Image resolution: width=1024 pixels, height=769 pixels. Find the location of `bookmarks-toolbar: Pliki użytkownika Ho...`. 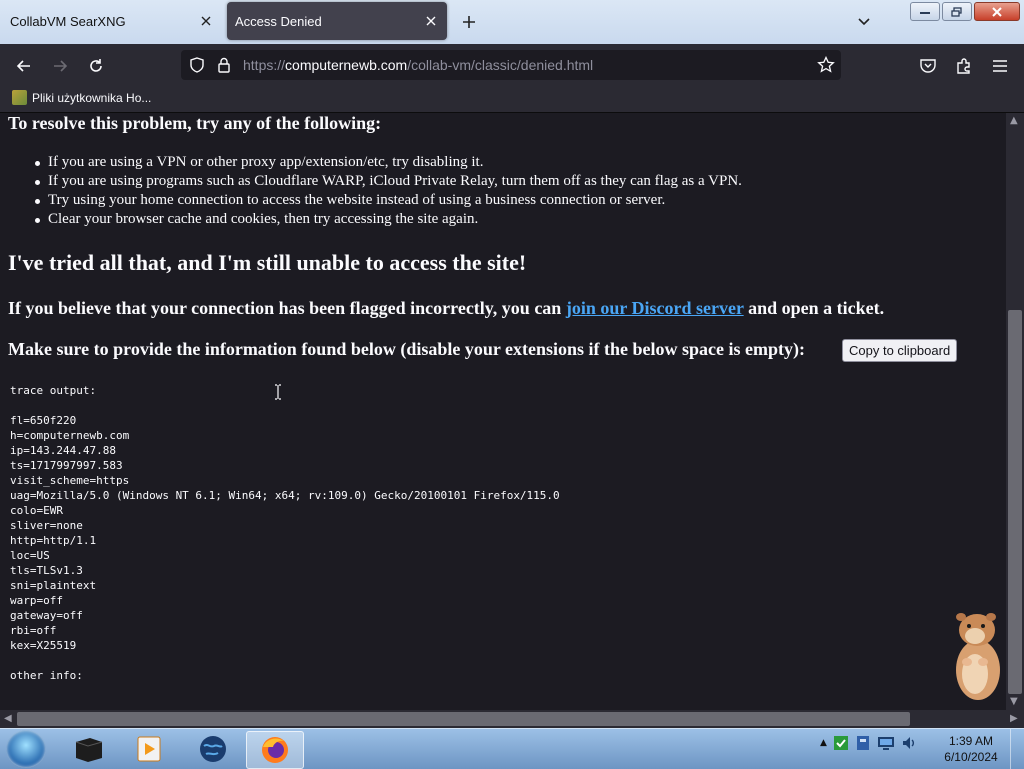

bookmarks-toolbar: Pliki użytkownika Ho... is located at coordinates (512, 99).